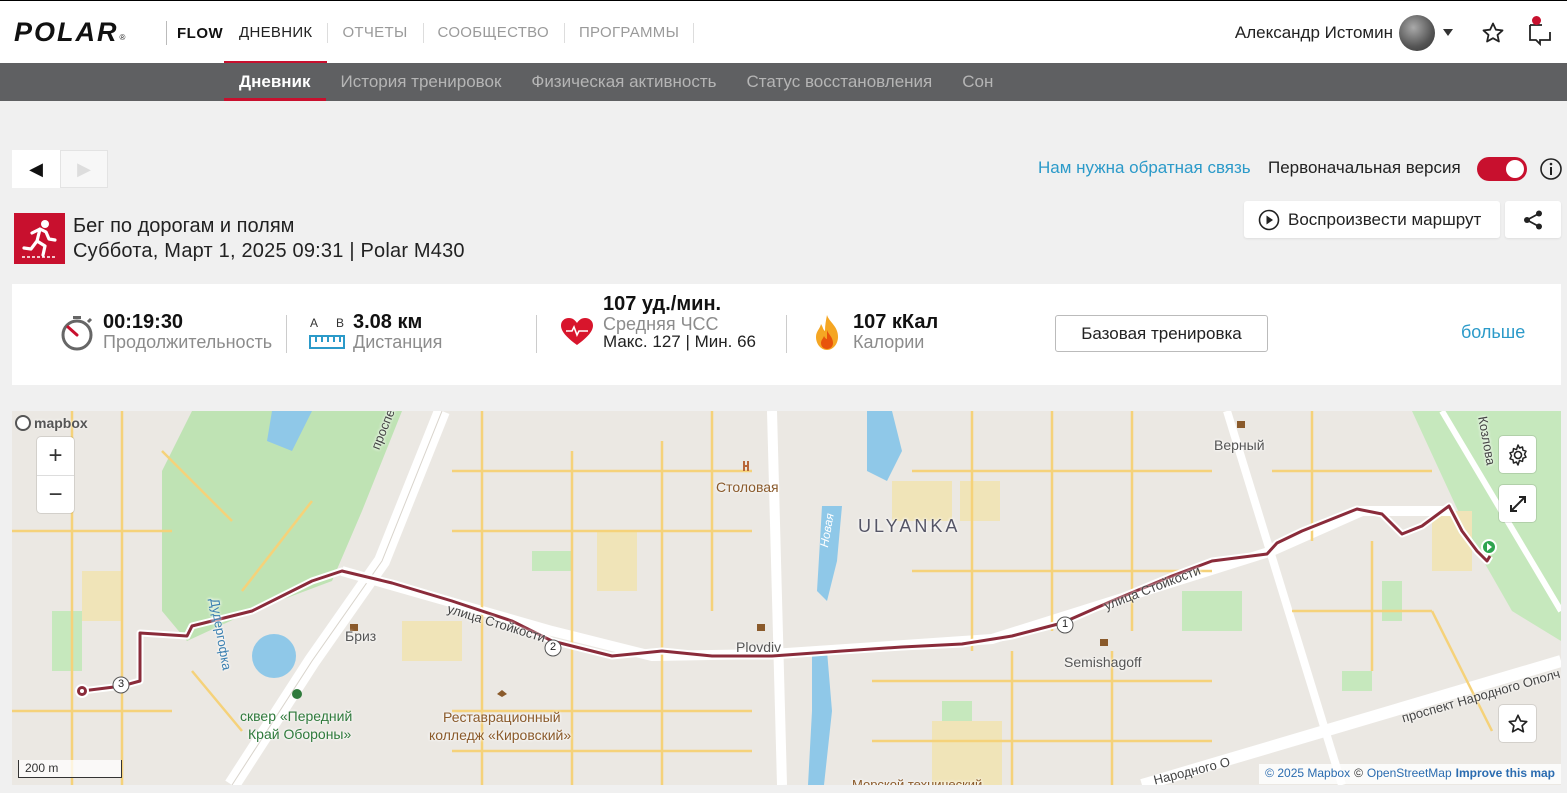 The height and width of the screenshot is (793, 1567). Describe the element at coordinates (500, 735) in the screenshot. I see `map-label-poi: колледж «Кировский»` at that location.